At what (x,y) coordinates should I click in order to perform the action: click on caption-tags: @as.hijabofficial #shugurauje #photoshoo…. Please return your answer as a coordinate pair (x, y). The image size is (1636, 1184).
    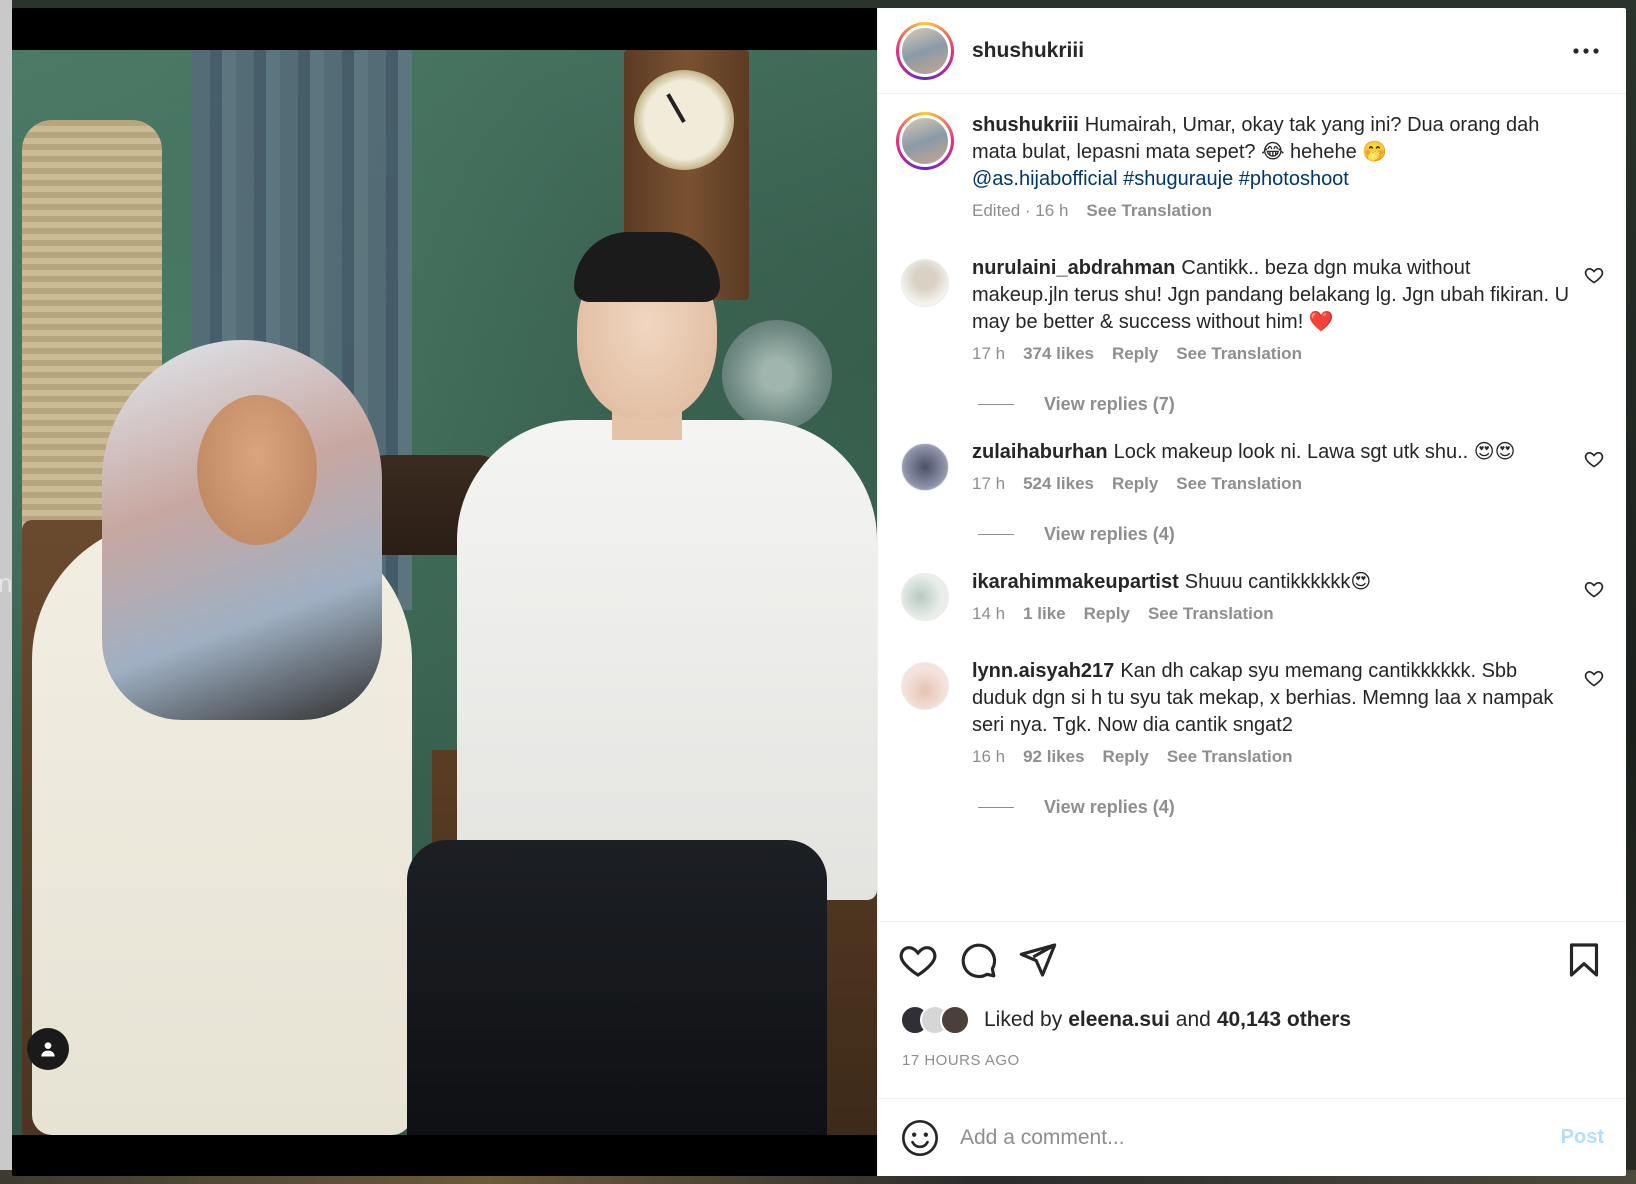
    Looking at the image, I should click on (1160, 179).